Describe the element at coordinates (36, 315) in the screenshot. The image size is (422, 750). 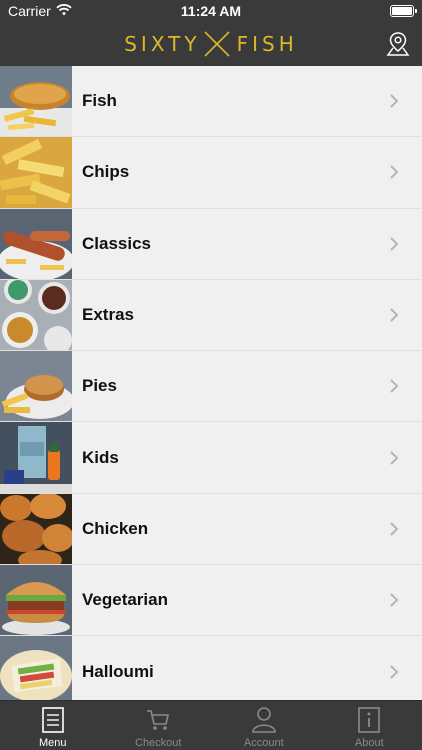
I see `sauce-pots-thumbnail` at that location.